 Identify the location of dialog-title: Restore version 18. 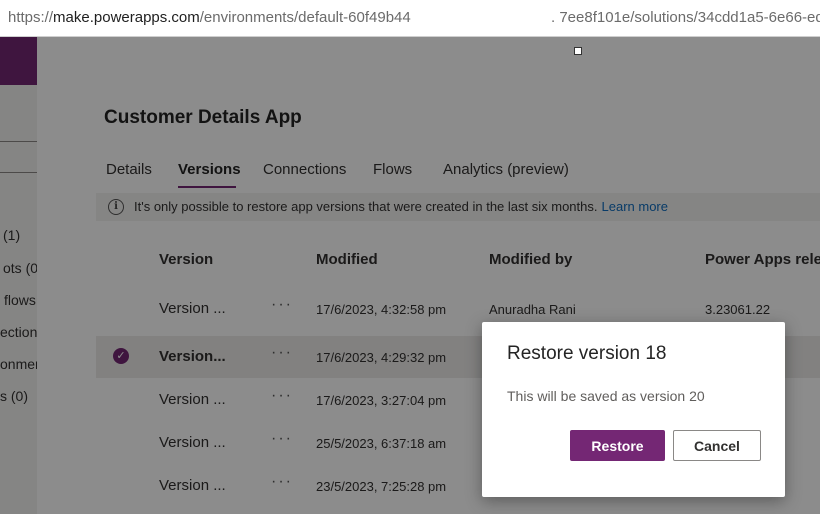
(587, 353).